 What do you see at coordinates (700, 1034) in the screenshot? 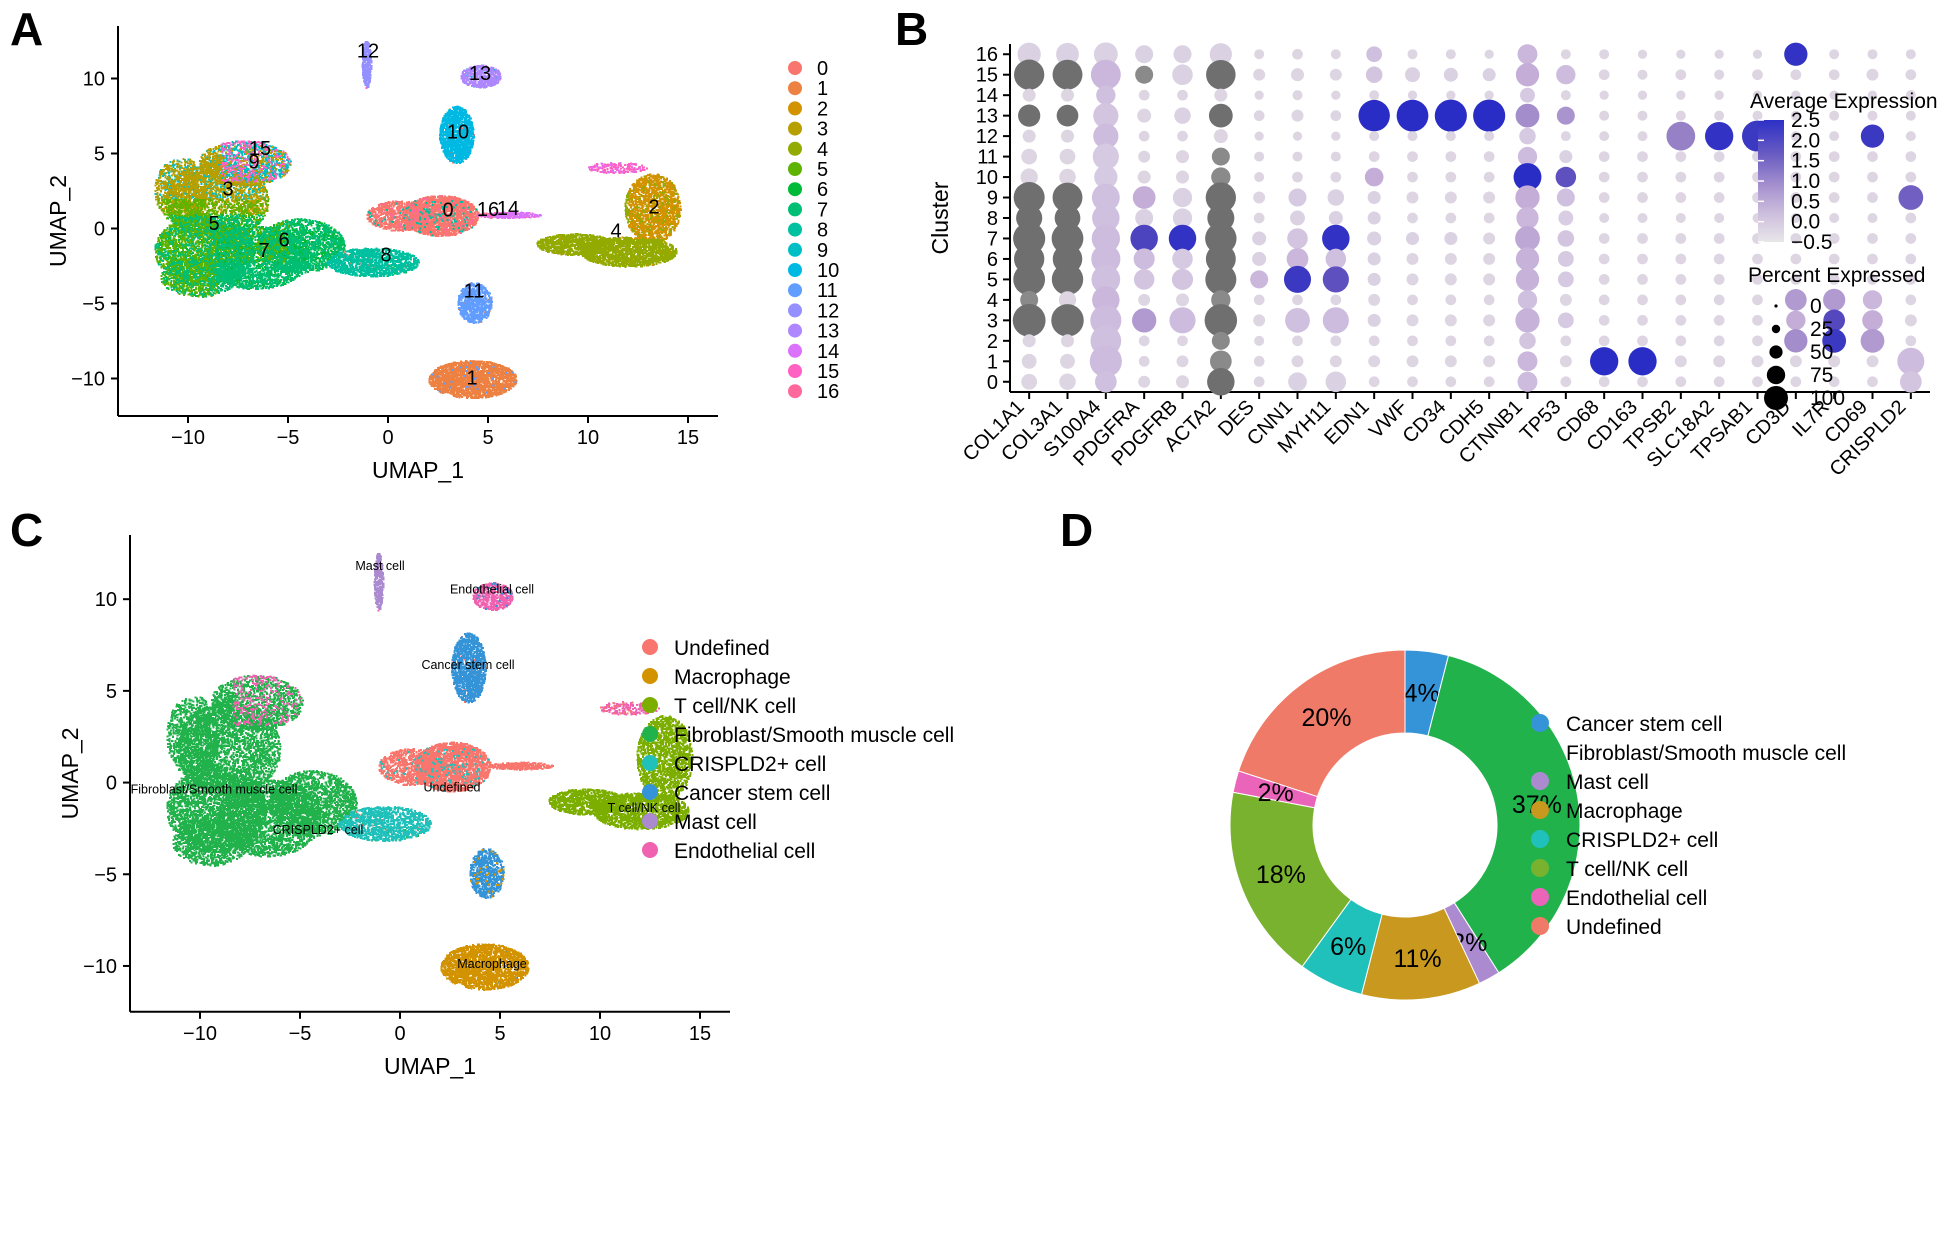
I see `svg-text: 15` at bounding box center [700, 1034].